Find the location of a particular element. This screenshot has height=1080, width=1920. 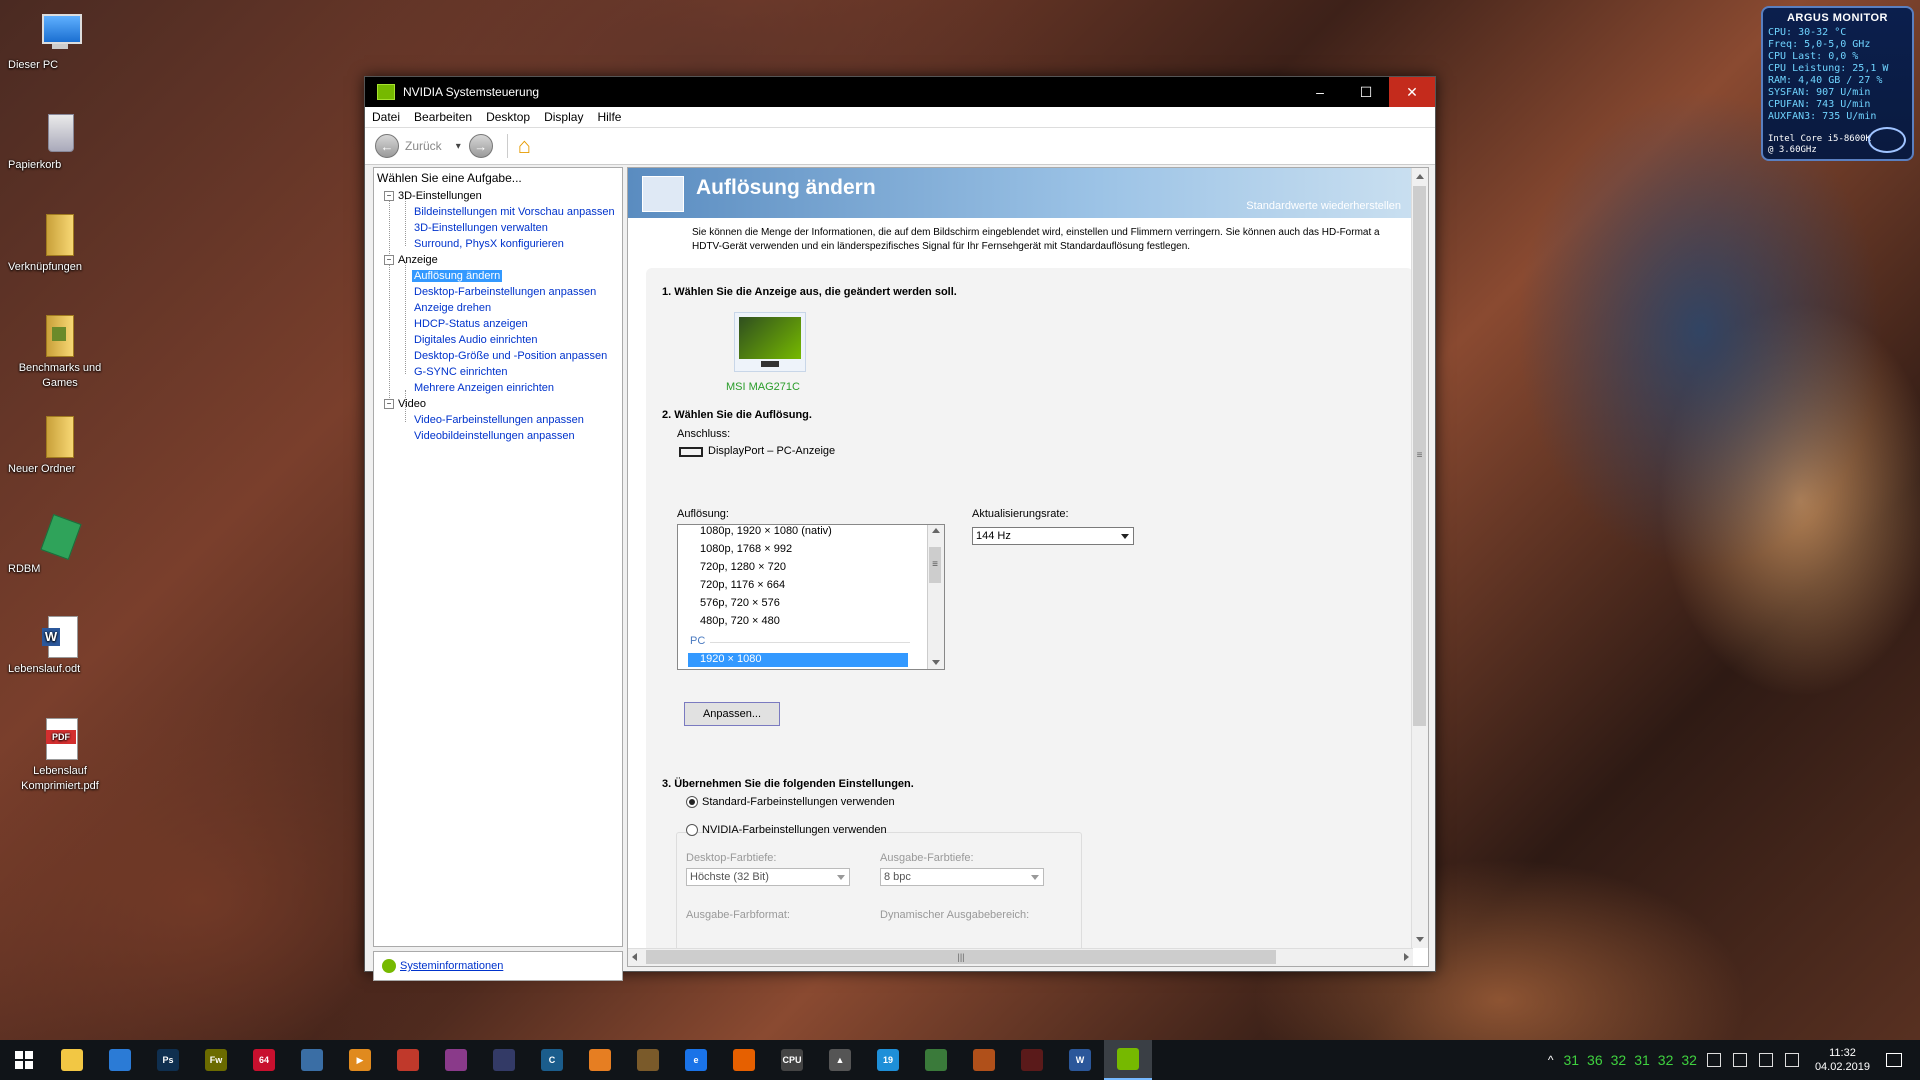

page-vertical-scrollbar: ≡ is located at coordinates (1419, 558).